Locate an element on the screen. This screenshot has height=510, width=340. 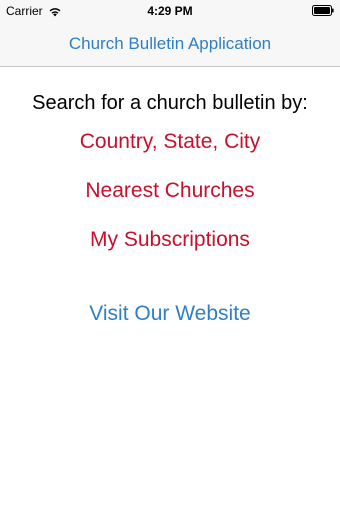
search-prompt: Search for a church bulletin by: is located at coordinates (170, 103).